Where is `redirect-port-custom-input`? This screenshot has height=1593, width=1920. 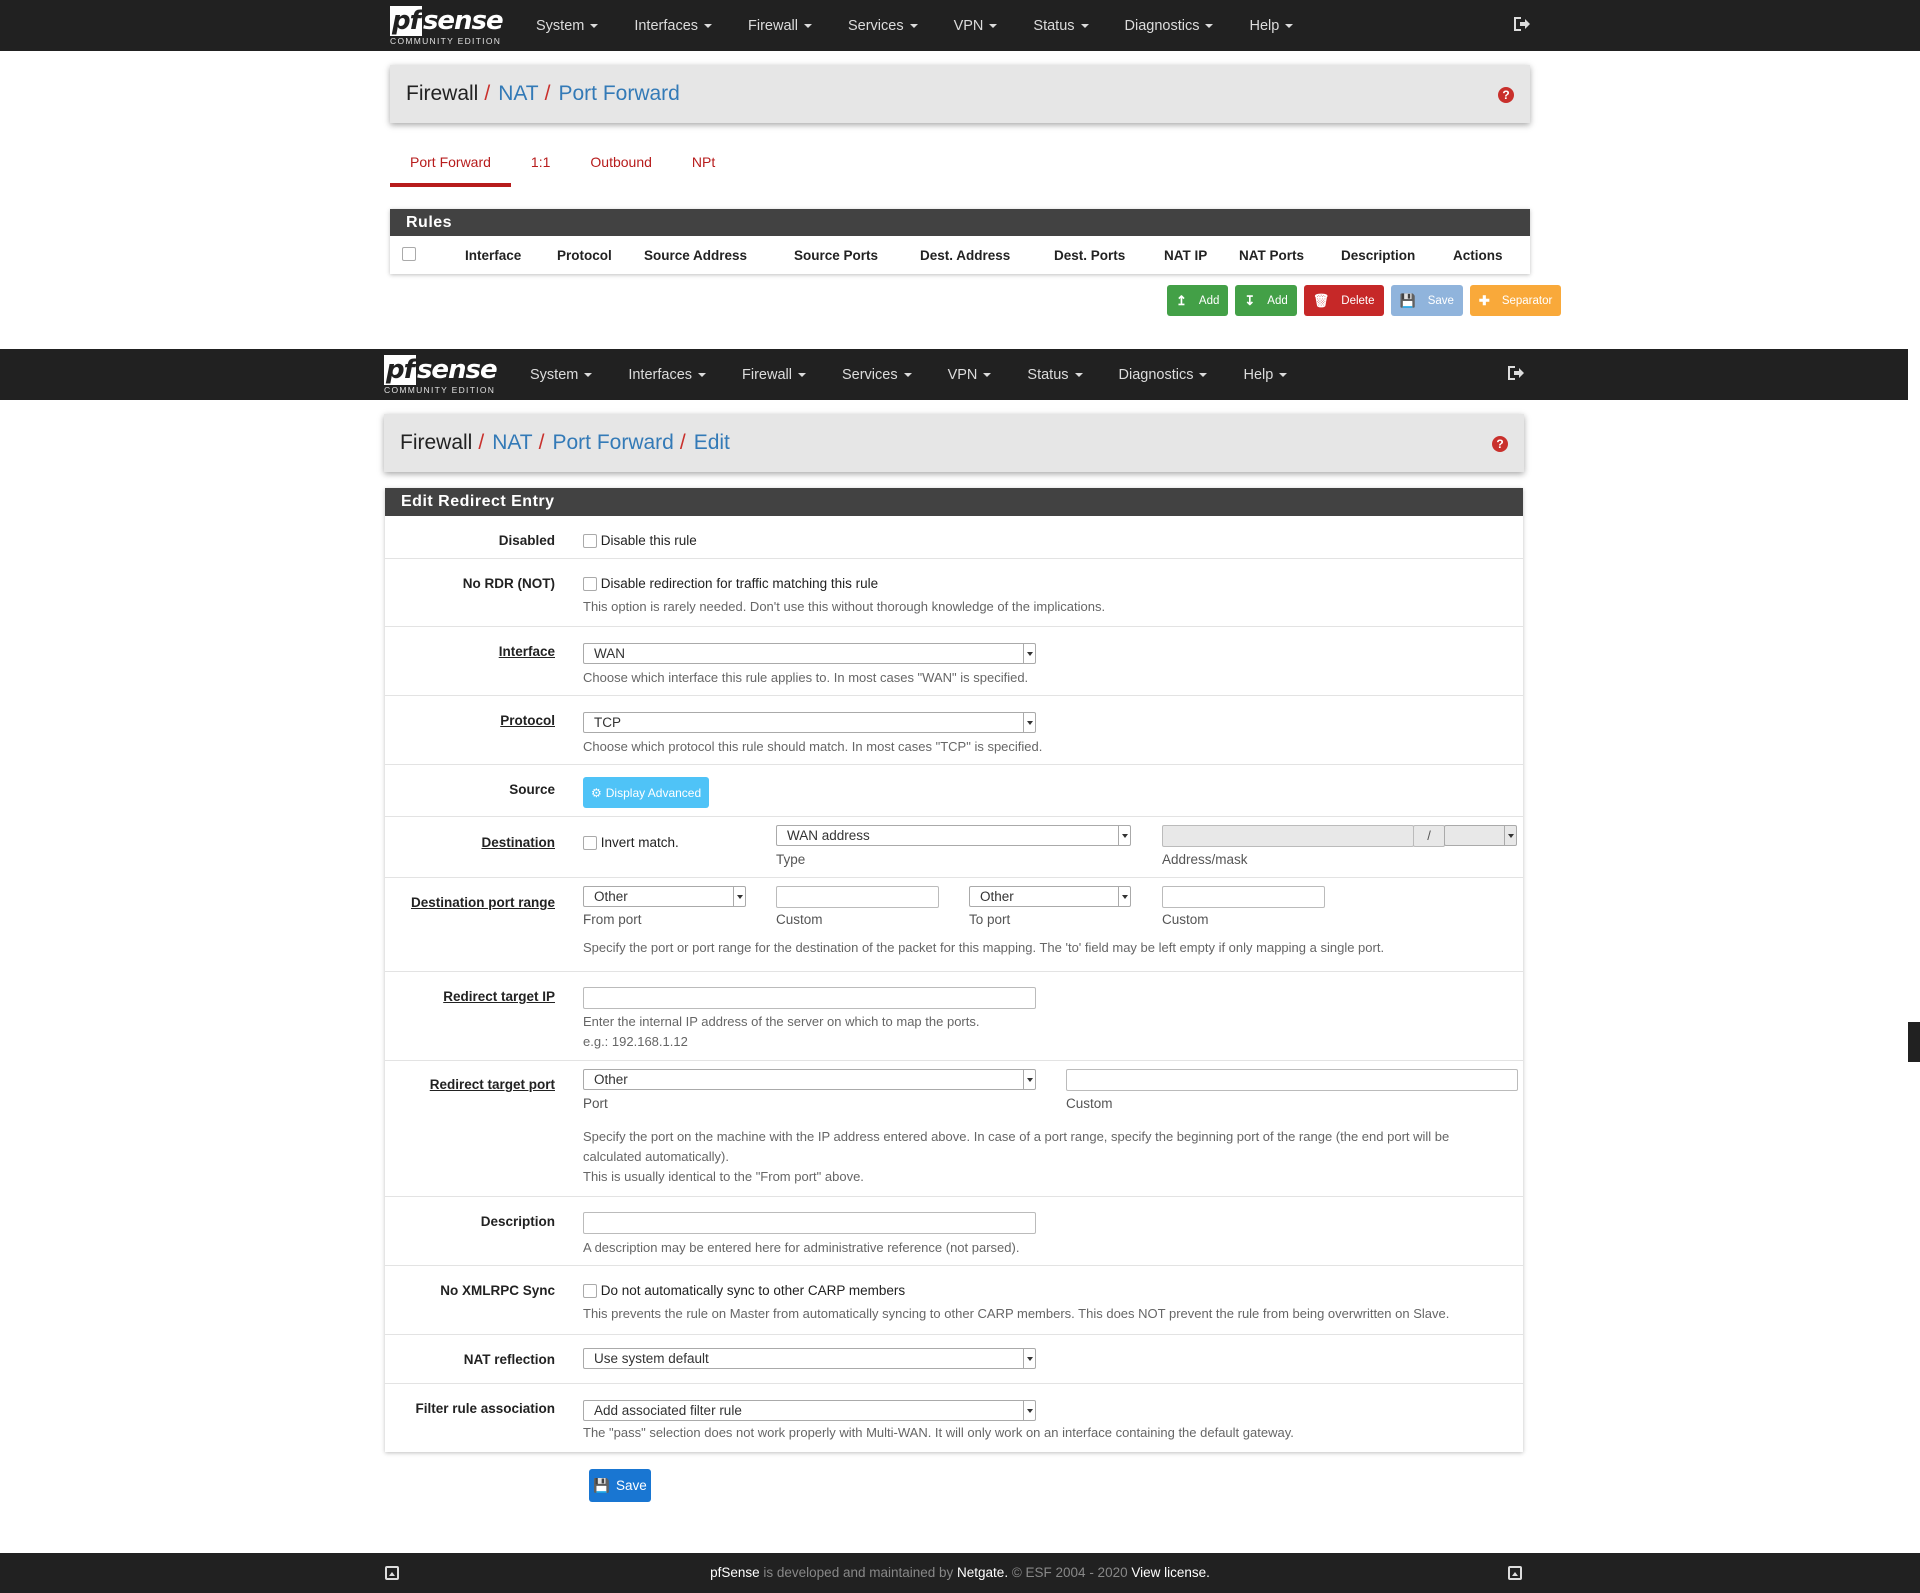
redirect-port-custom-input is located at coordinates (1292, 1080).